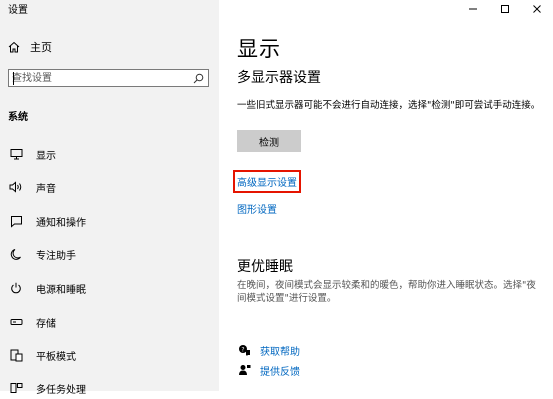 This screenshot has width=553, height=399. What do you see at coordinates (41, 47) in the screenshot?
I see `home-label: 主页` at bounding box center [41, 47].